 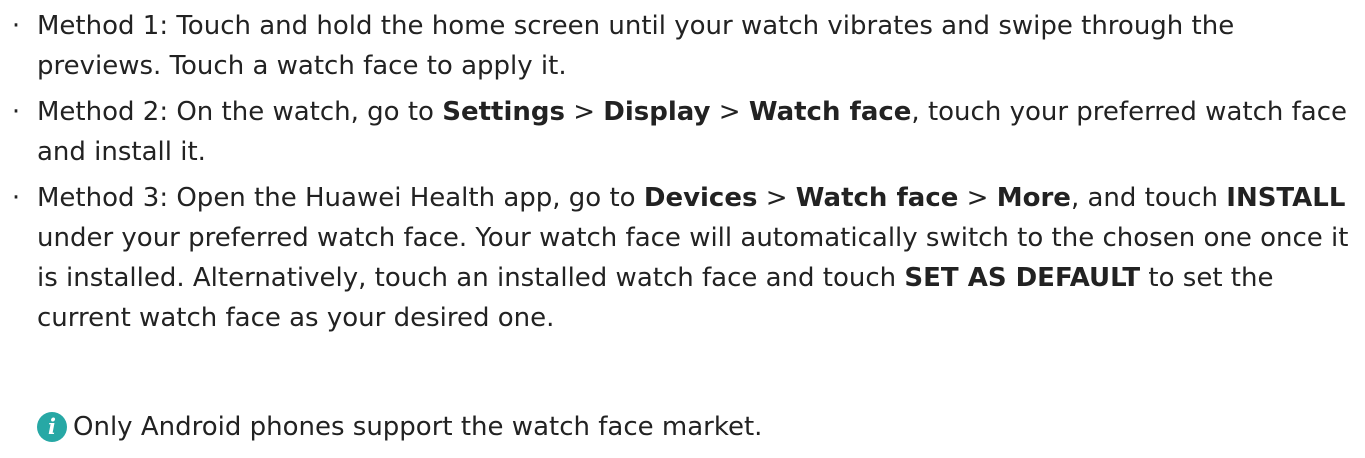 I want to click on method-3-watch-face: Watch face, so click(x=877, y=198).